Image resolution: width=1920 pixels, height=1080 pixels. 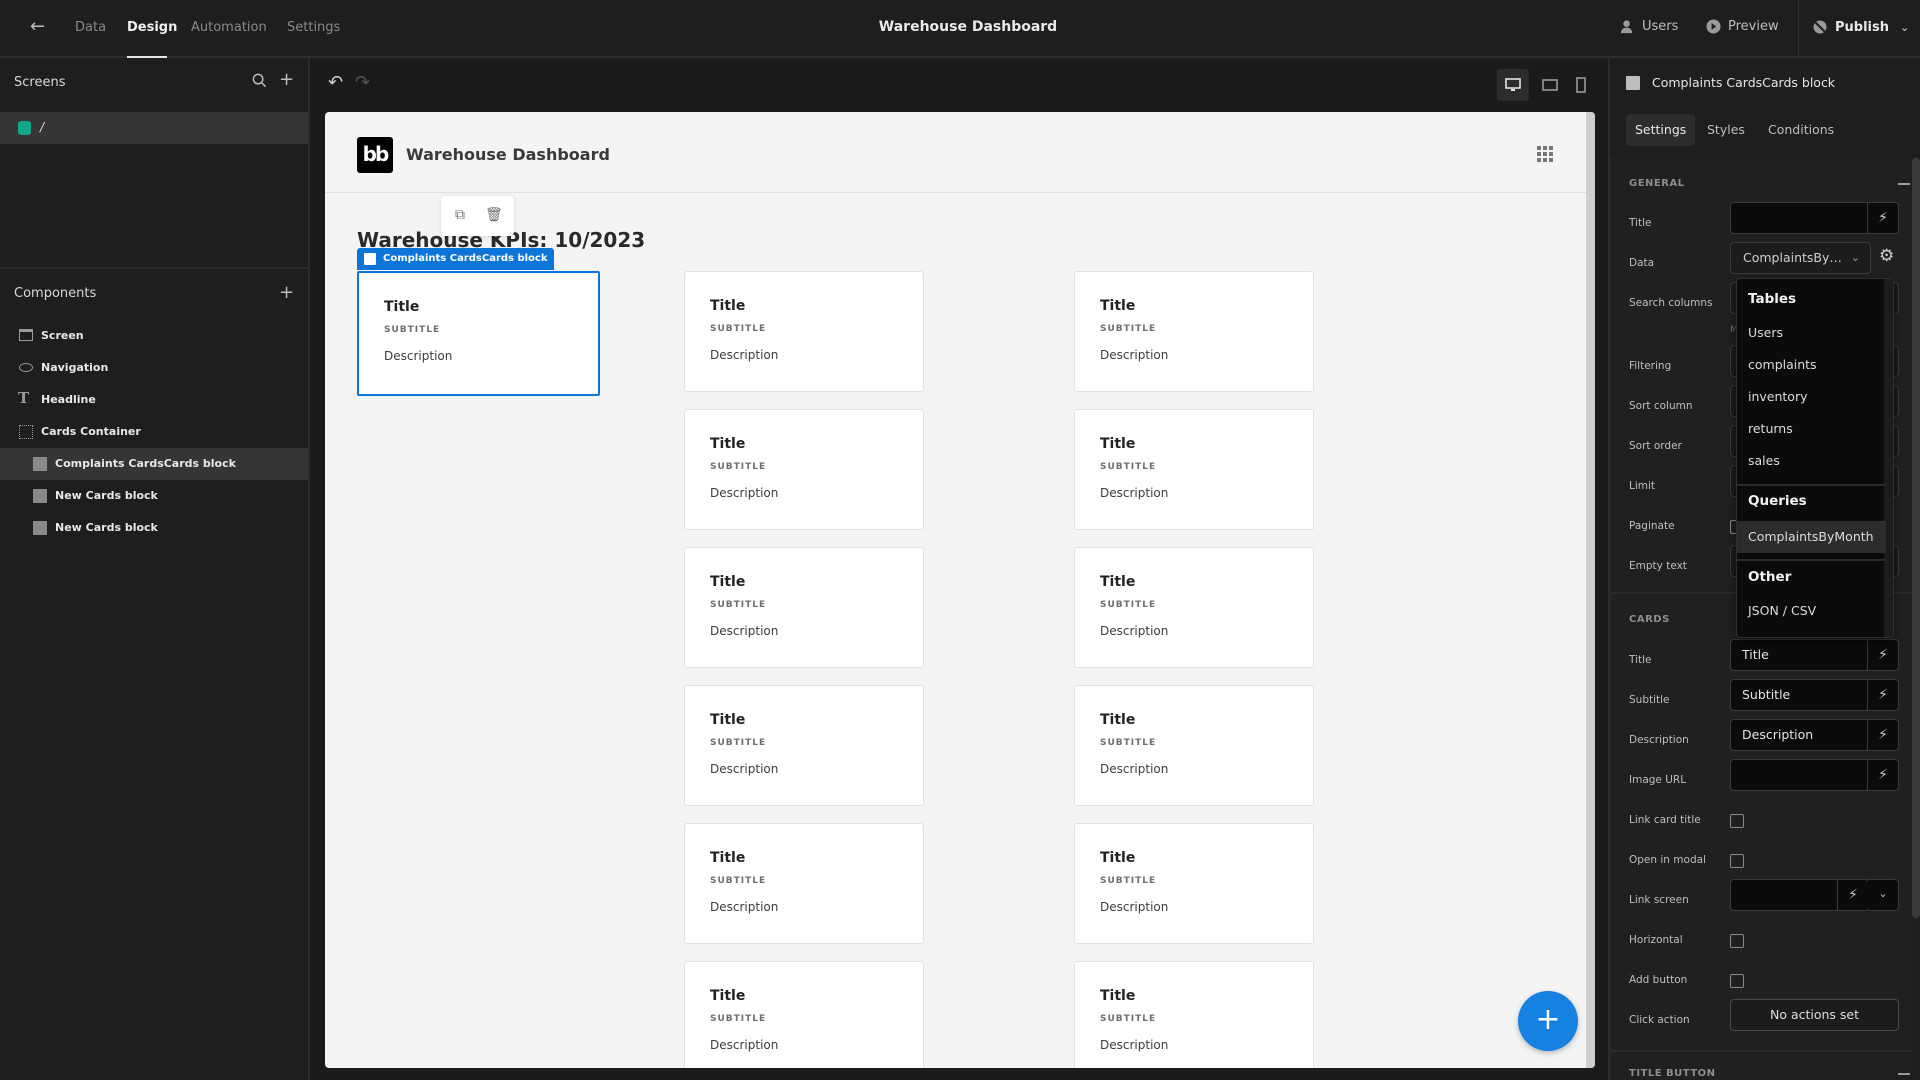 I want to click on collapse-general-icon, so click(x=1904, y=184).